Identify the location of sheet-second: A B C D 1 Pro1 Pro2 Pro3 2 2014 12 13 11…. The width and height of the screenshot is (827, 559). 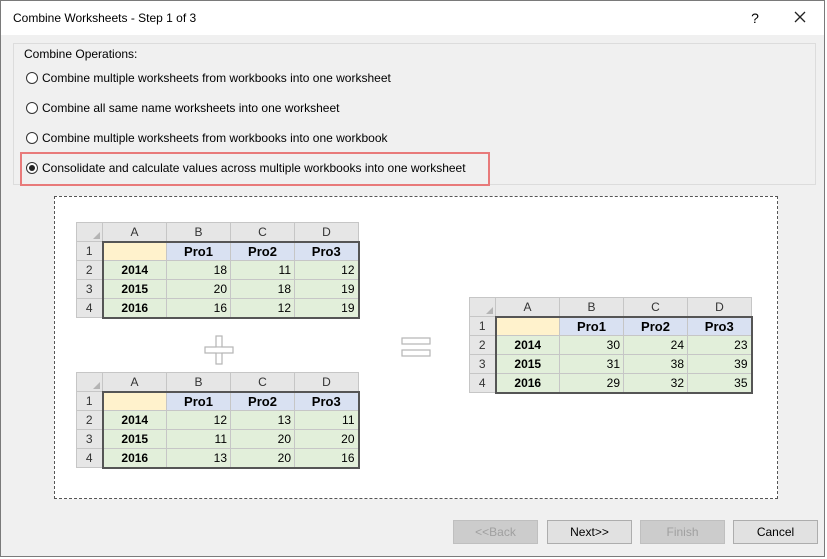
(218, 420).